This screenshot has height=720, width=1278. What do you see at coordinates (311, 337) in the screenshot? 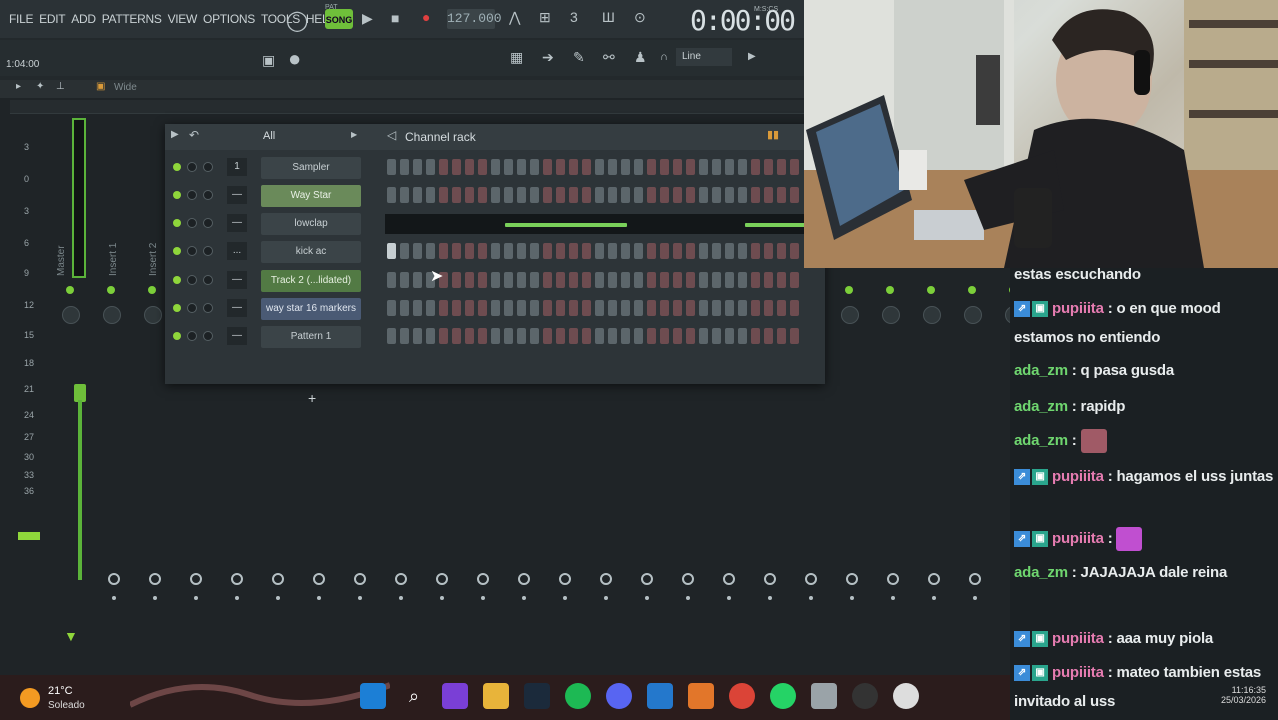
I see `channel-name-button: Pattern 1` at bounding box center [311, 337].